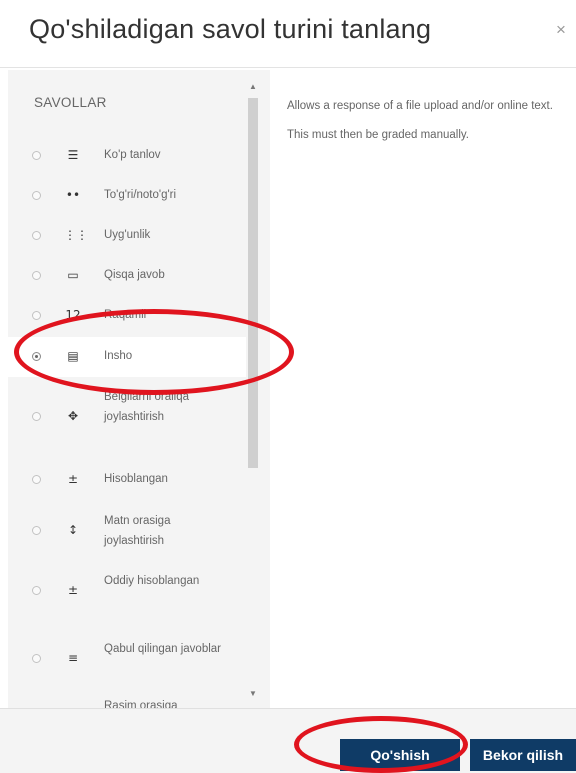 The image size is (576, 773). Describe the element at coordinates (136, 479) in the screenshot. I see `question-type-label: Hisoblangan` at that location.